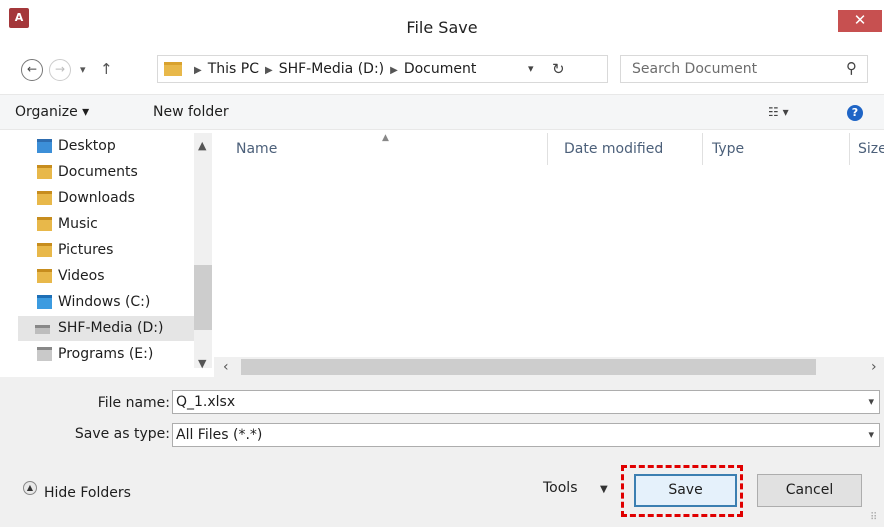 This screenshot has width=884, height=527. What do you see at coordinates (202, 145) in the screenshot?
I see `scroll-up-arrow: ▲` at bounding box center [202, 145].